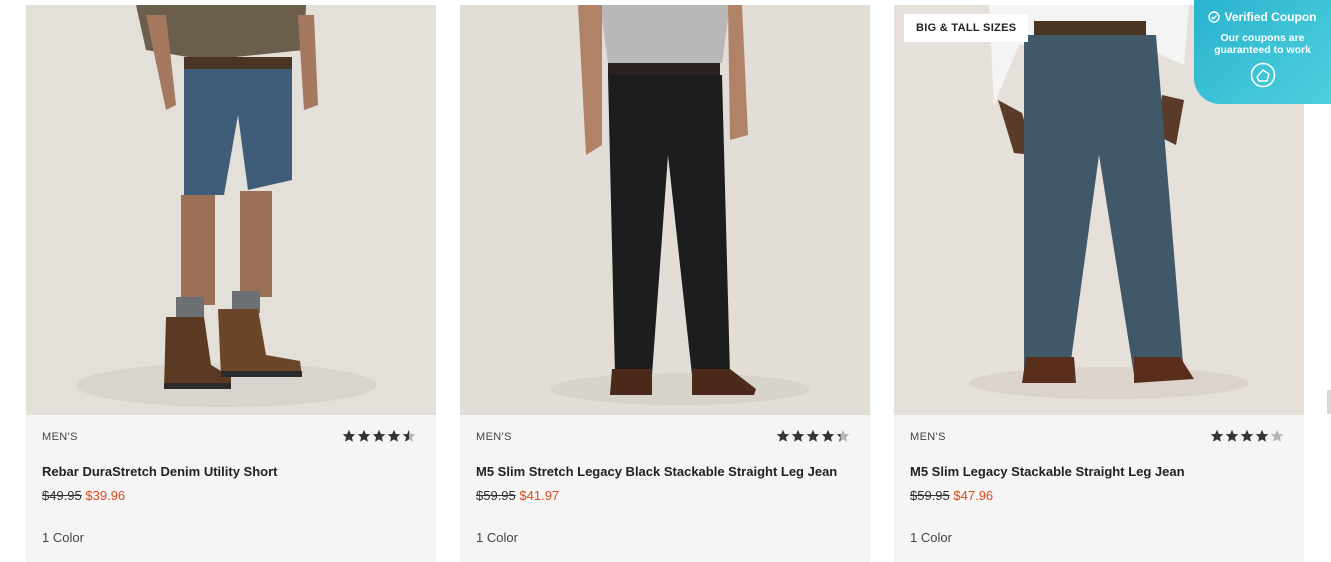 The height and width of the screenshot is (562, 1331). I want to click on coupon-header: Verified Coupon, so click(1262, 17).